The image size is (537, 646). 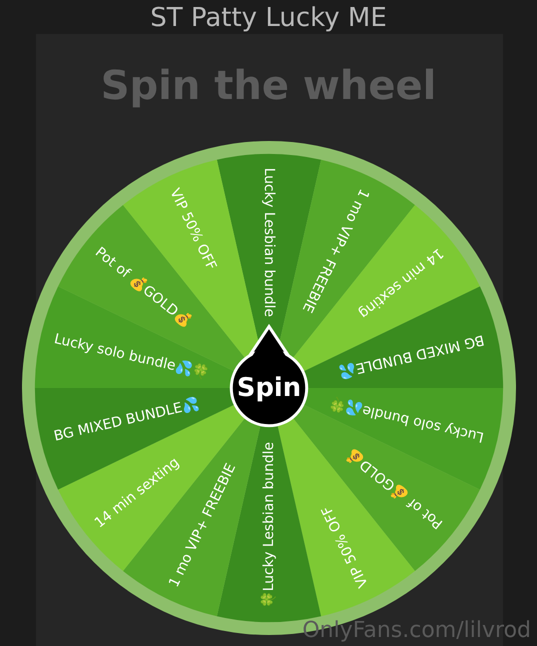 What do you see at coordinates (268, 243) in the screenshot?
I see `slice-label: Lucky Lesbian bundle` at bounding box center [268, 243].